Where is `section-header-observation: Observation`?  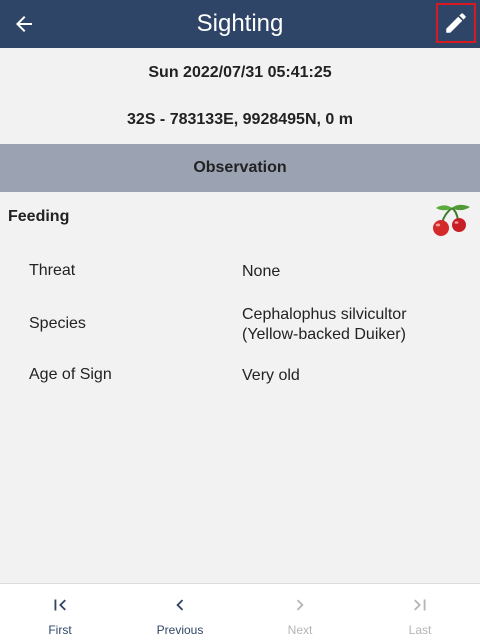
section-header-observation: Observation is located at coordinates (240, 168).